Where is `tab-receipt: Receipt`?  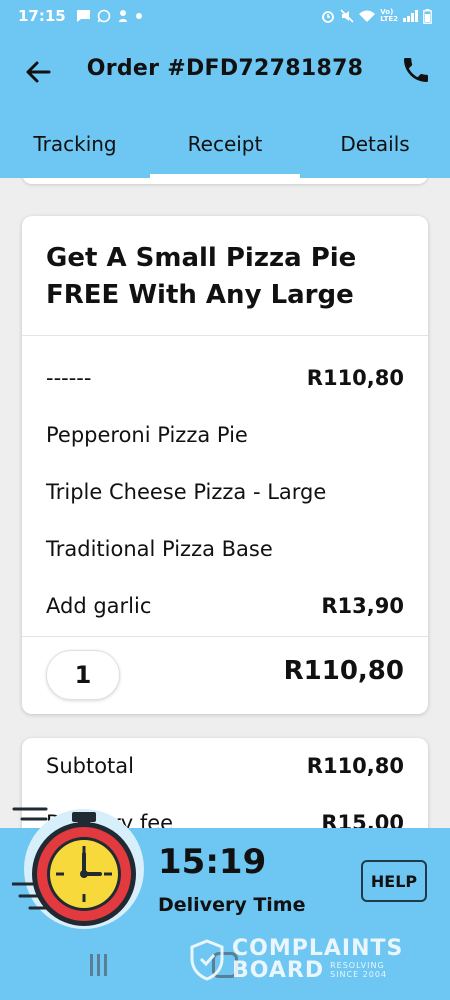
tab-receipt: Receipt is located at coordinates (225, 144).